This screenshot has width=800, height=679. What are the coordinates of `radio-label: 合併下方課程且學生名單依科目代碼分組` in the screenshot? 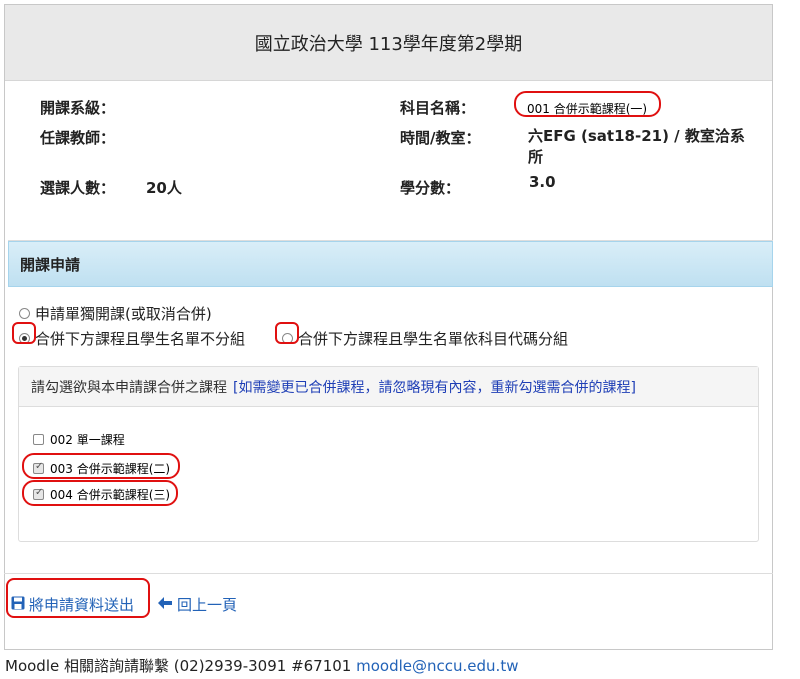 It's located at (433, 339).